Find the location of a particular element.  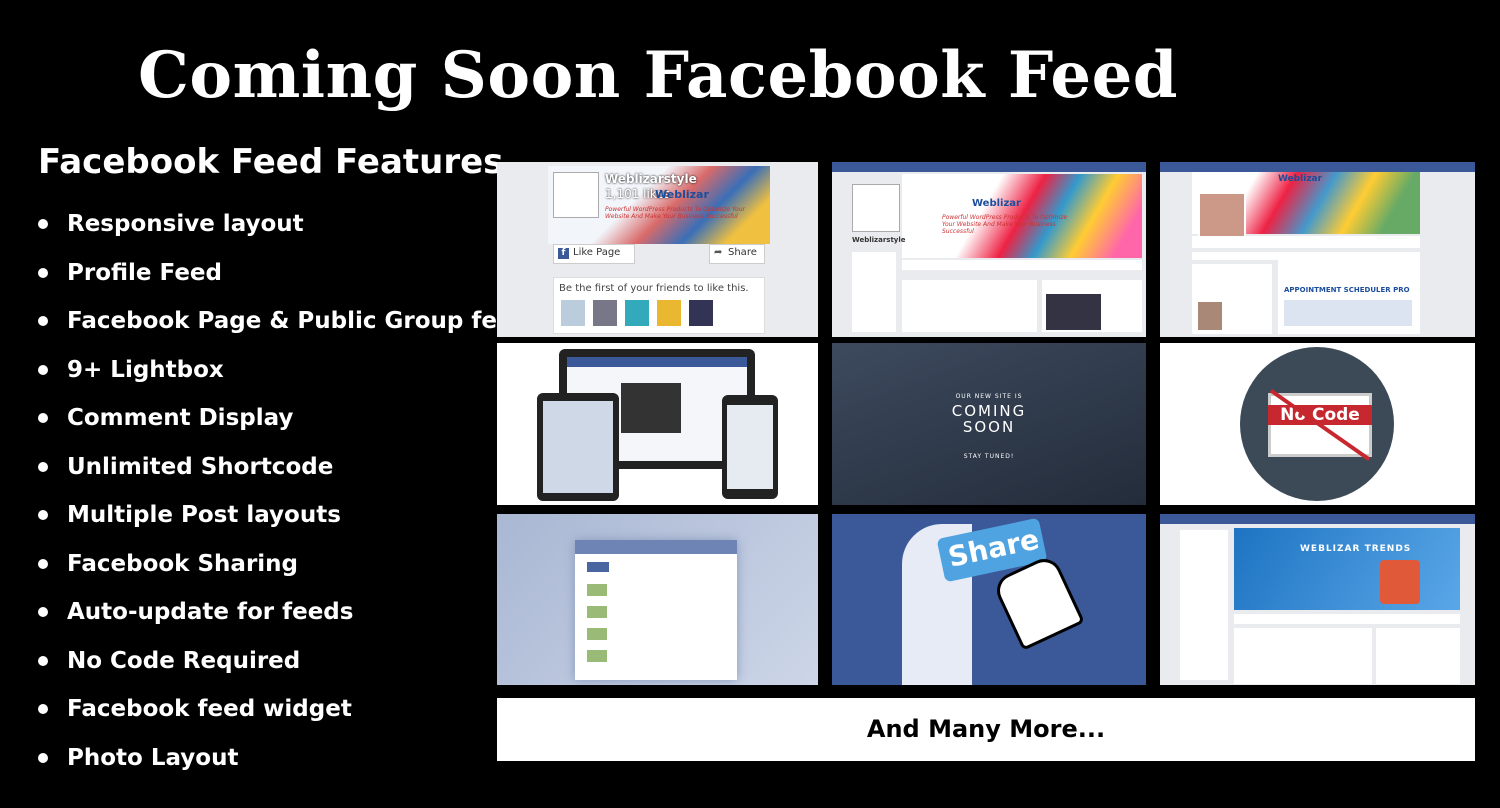

feature-item: Facebook Sharing is located at coordinates (273, 564).